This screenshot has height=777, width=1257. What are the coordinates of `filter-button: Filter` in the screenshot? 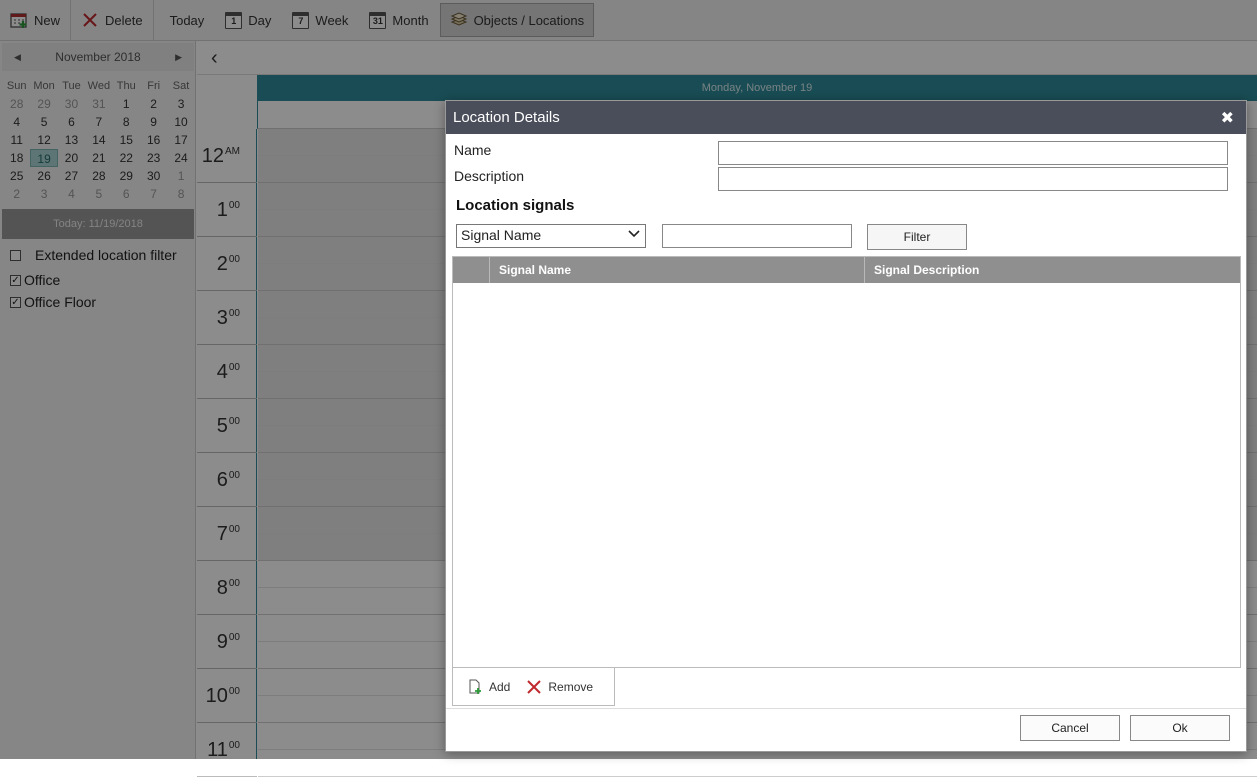 It's located at (917, 237).